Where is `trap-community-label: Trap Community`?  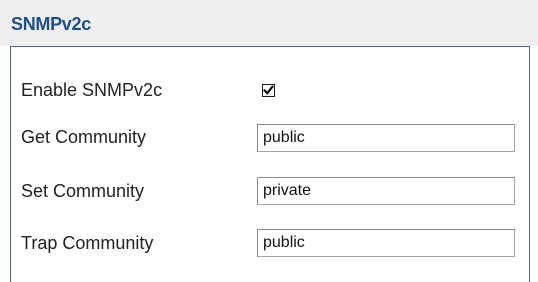
trap-community-label: Trap Community is located at coordinates (87, 243).